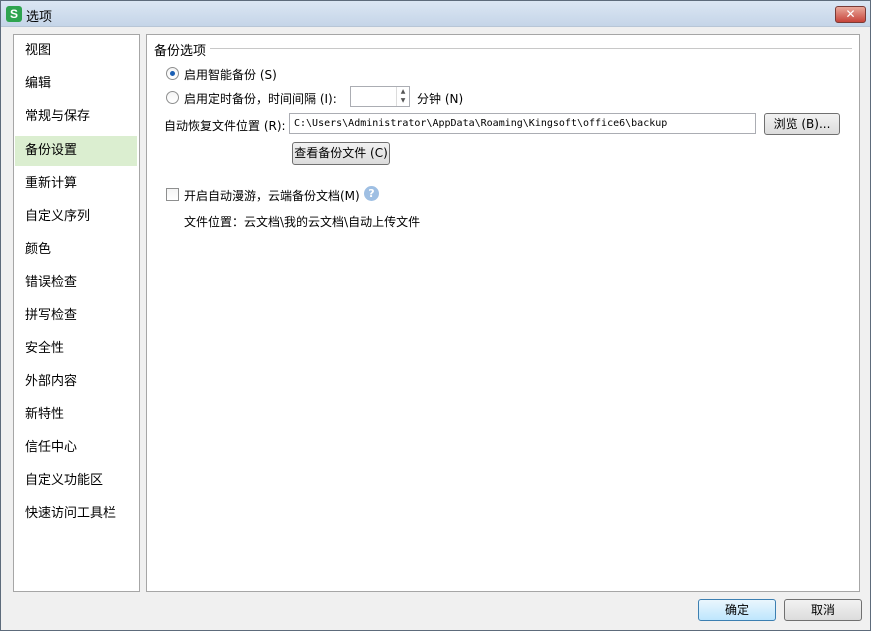 The image size is (871, 631). What do you see at coordinates (737, 610) in the screenshot?
I see `ok-button: 确定` at bounding box center [737, 610].